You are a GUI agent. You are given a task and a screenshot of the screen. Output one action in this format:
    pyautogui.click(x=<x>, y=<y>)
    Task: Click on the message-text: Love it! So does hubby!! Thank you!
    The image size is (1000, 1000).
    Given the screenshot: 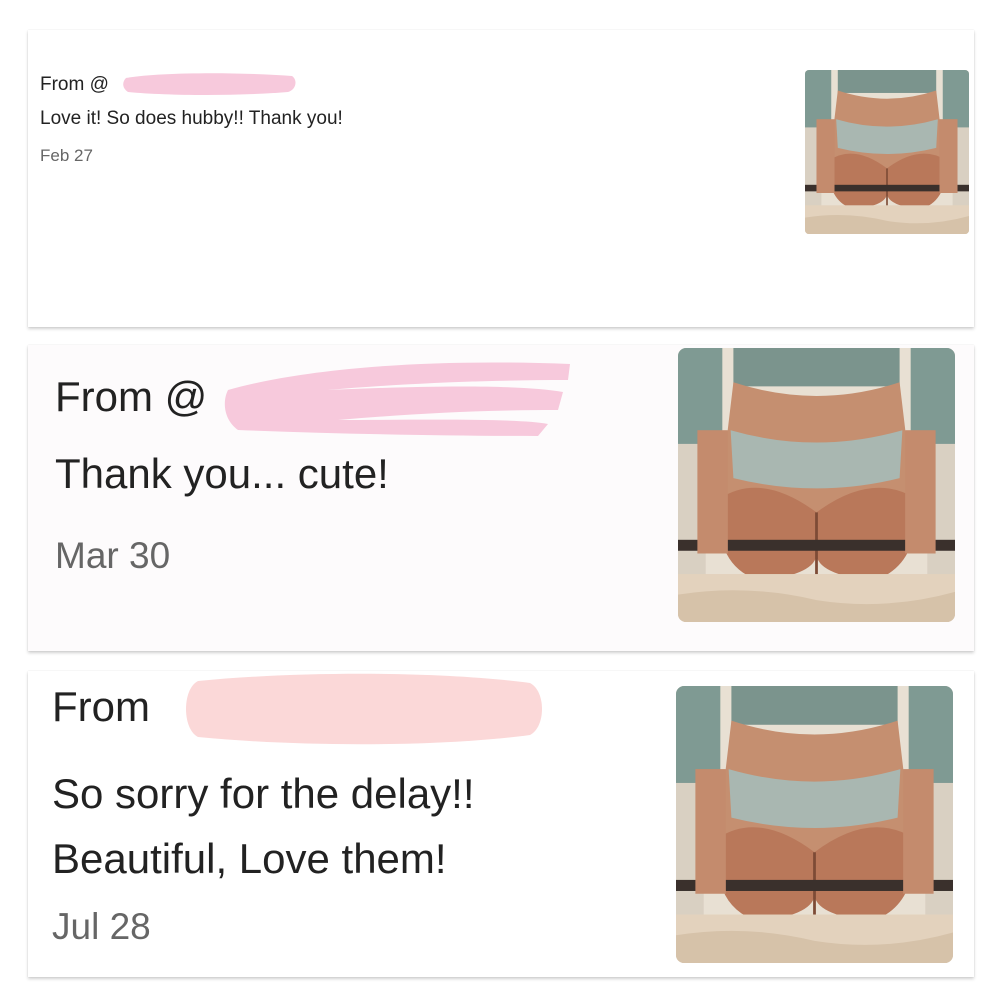 What is the action you would take?
    pyautogui.click(x=191, y=118)
    